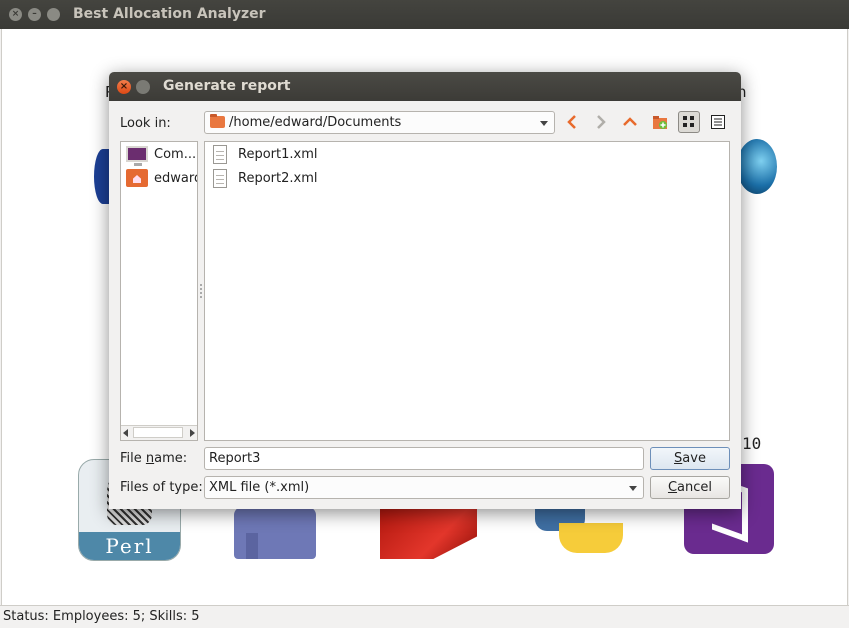  I want to click on computer-icon, so click(137, 156).